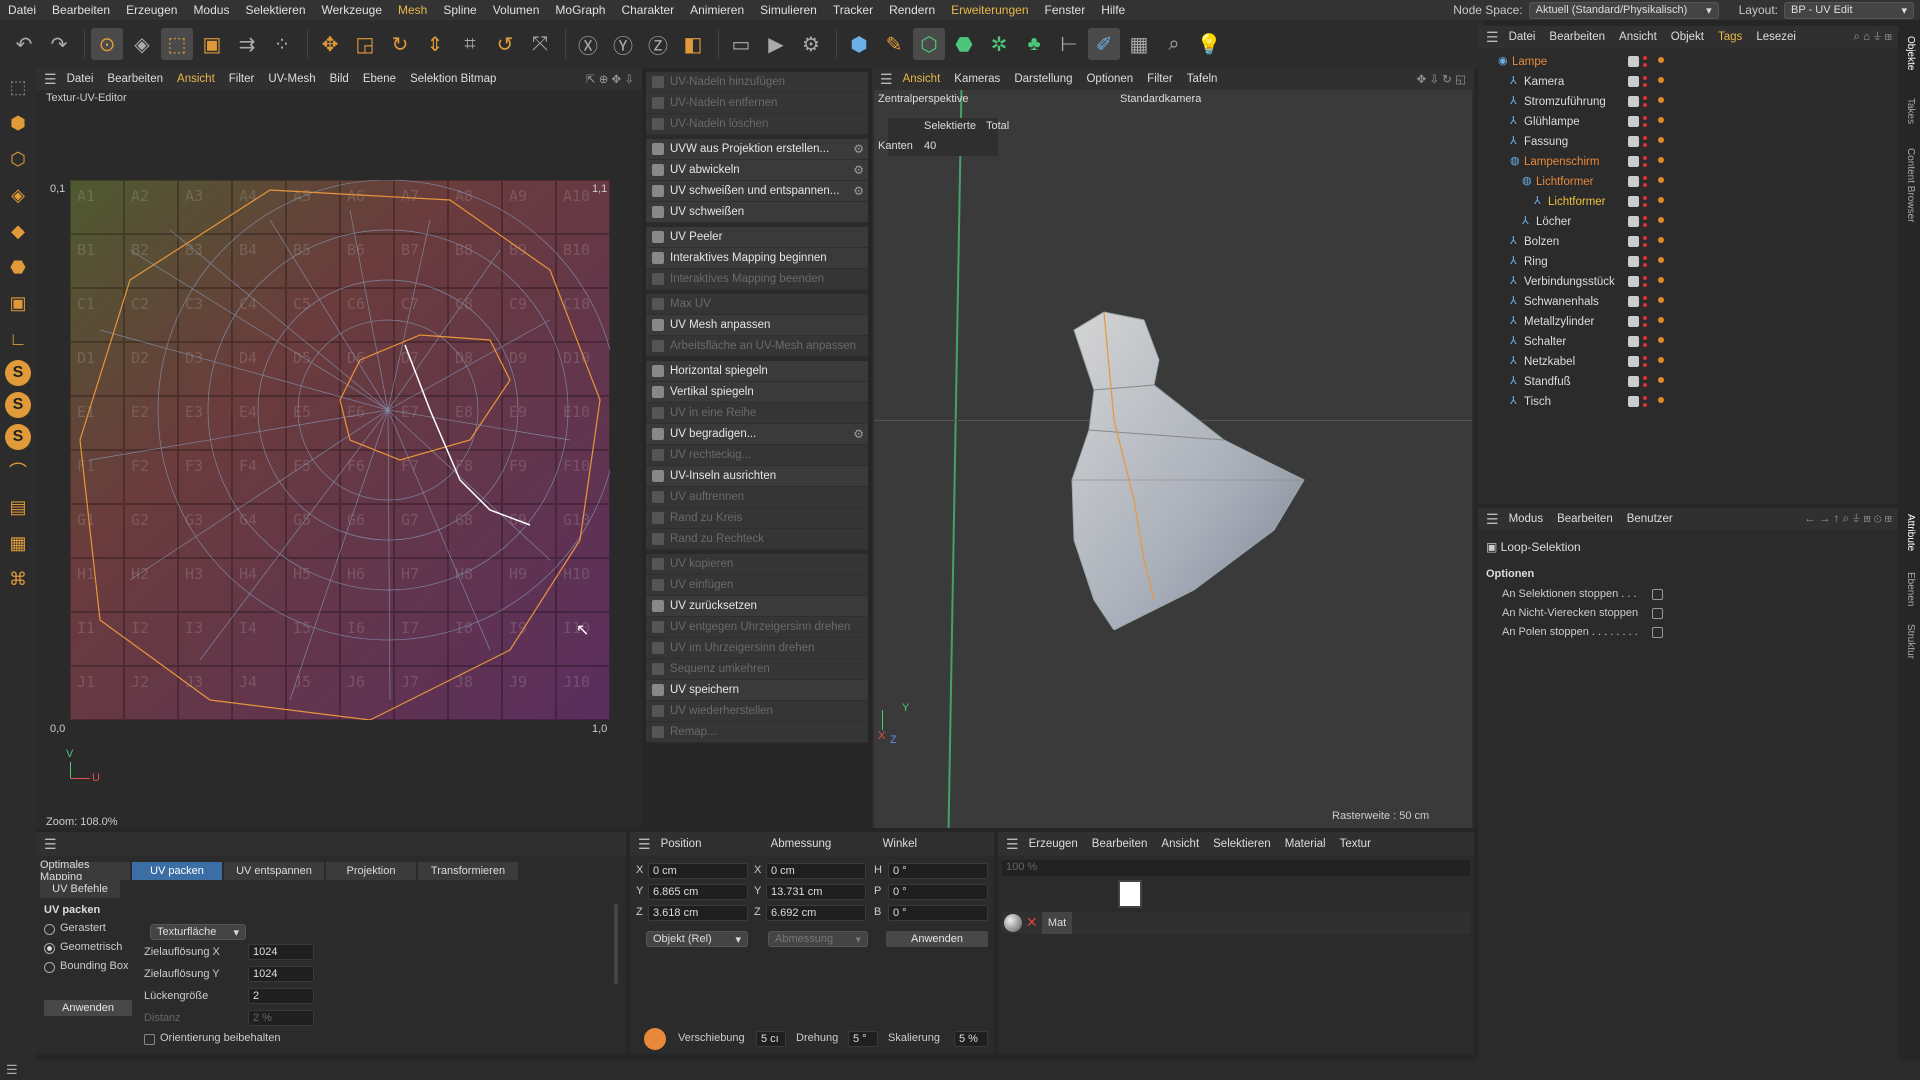  Describe the element at coordinates (757, 325) in the screenshot. I see `uv-command-11: UV Mesh anpassen` at that location.